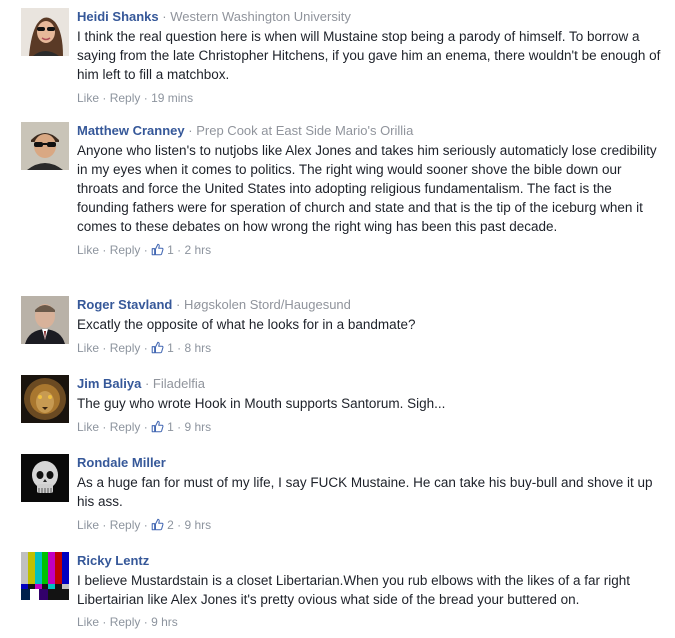  Describe the element at coordinates (124, 304) in the screenshot. I see `commenter-name: Roger Stavland` at that location.